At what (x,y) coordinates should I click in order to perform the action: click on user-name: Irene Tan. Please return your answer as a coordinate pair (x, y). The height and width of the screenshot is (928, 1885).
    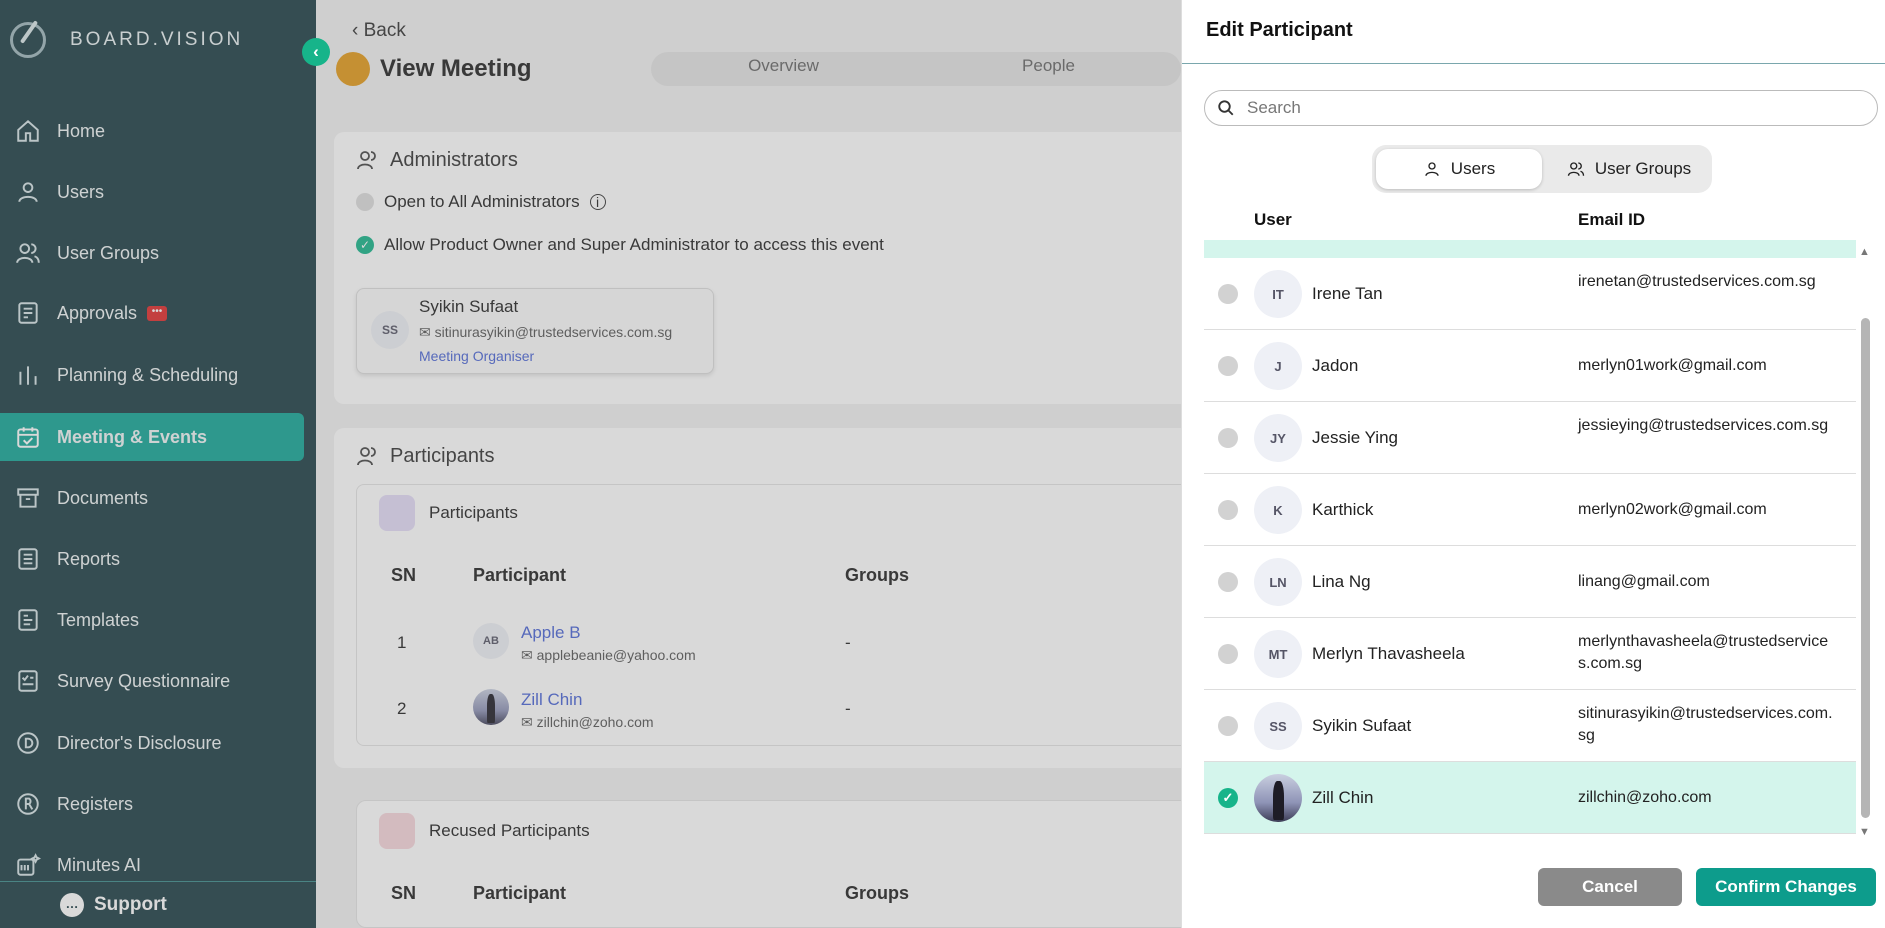
    Looking at the image, I should click on (1347, 293).